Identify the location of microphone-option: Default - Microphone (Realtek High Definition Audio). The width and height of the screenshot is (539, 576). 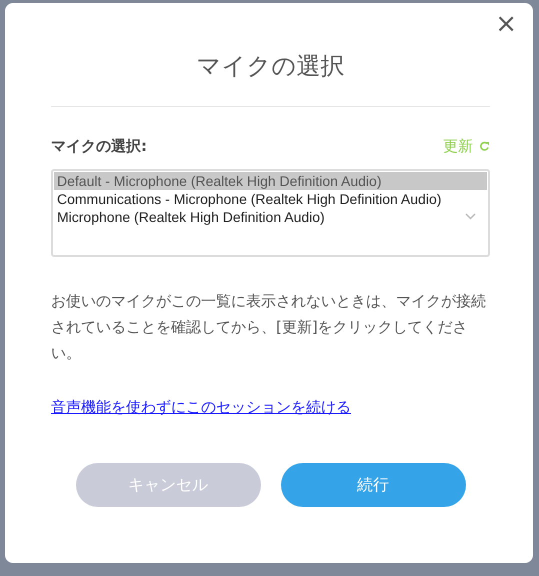
(270, 181).